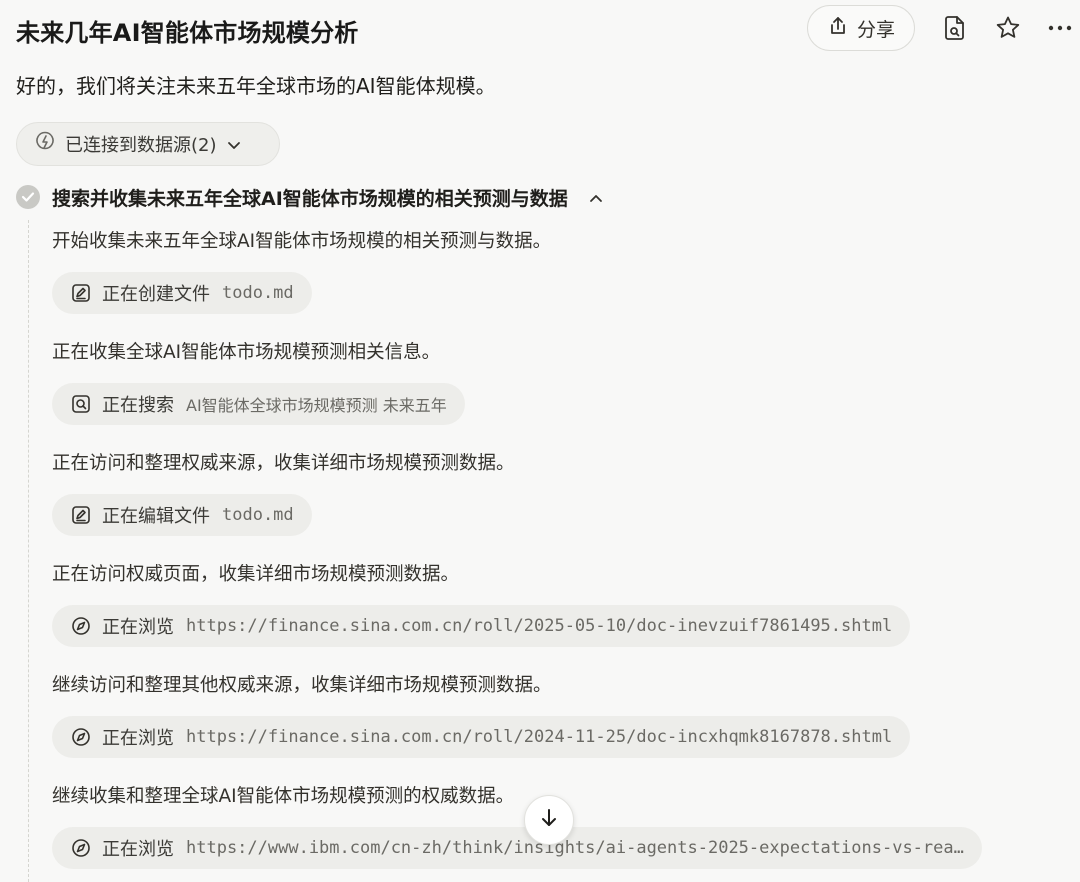 The width and height of the screenshot is (1080, 882). What do you see at coordinates (283, 796) in the screenshot?
I see `step-message: 继续收集和整理全球AI智能体市场规模预测的权威数据。` at bounding box center [283, 796].